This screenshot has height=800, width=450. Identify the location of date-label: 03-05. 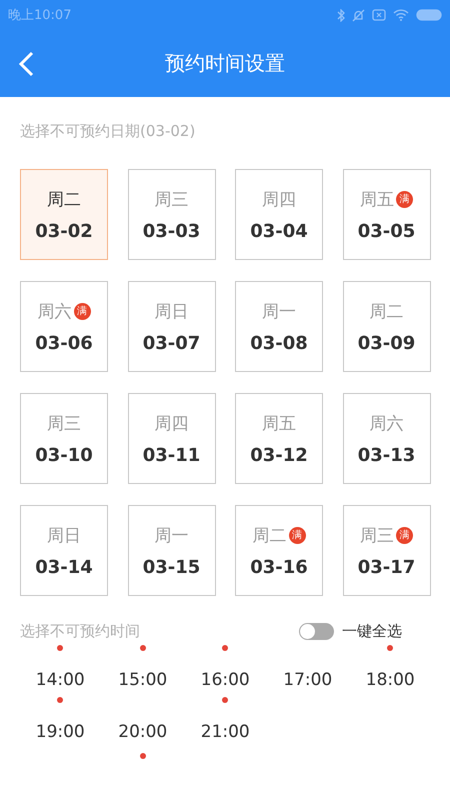
(387, 231).